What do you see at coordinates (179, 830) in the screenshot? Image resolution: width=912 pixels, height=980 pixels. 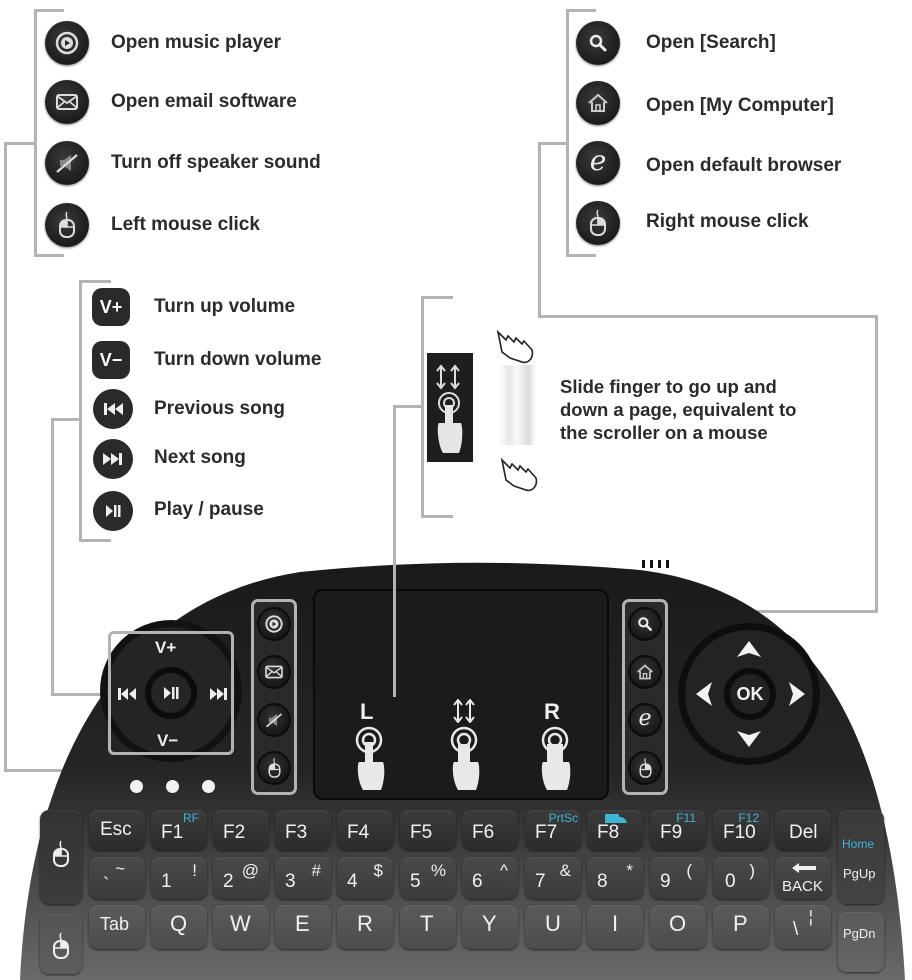 I see `key-f1: RF F1` at bounding box center [179, 830].